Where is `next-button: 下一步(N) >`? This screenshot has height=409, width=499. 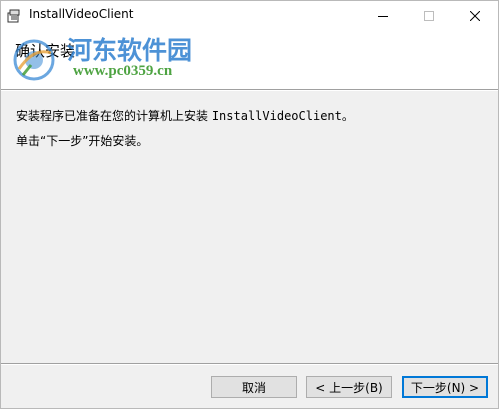
next-button: 下一步(N) > is located at coordinates (445, 387).